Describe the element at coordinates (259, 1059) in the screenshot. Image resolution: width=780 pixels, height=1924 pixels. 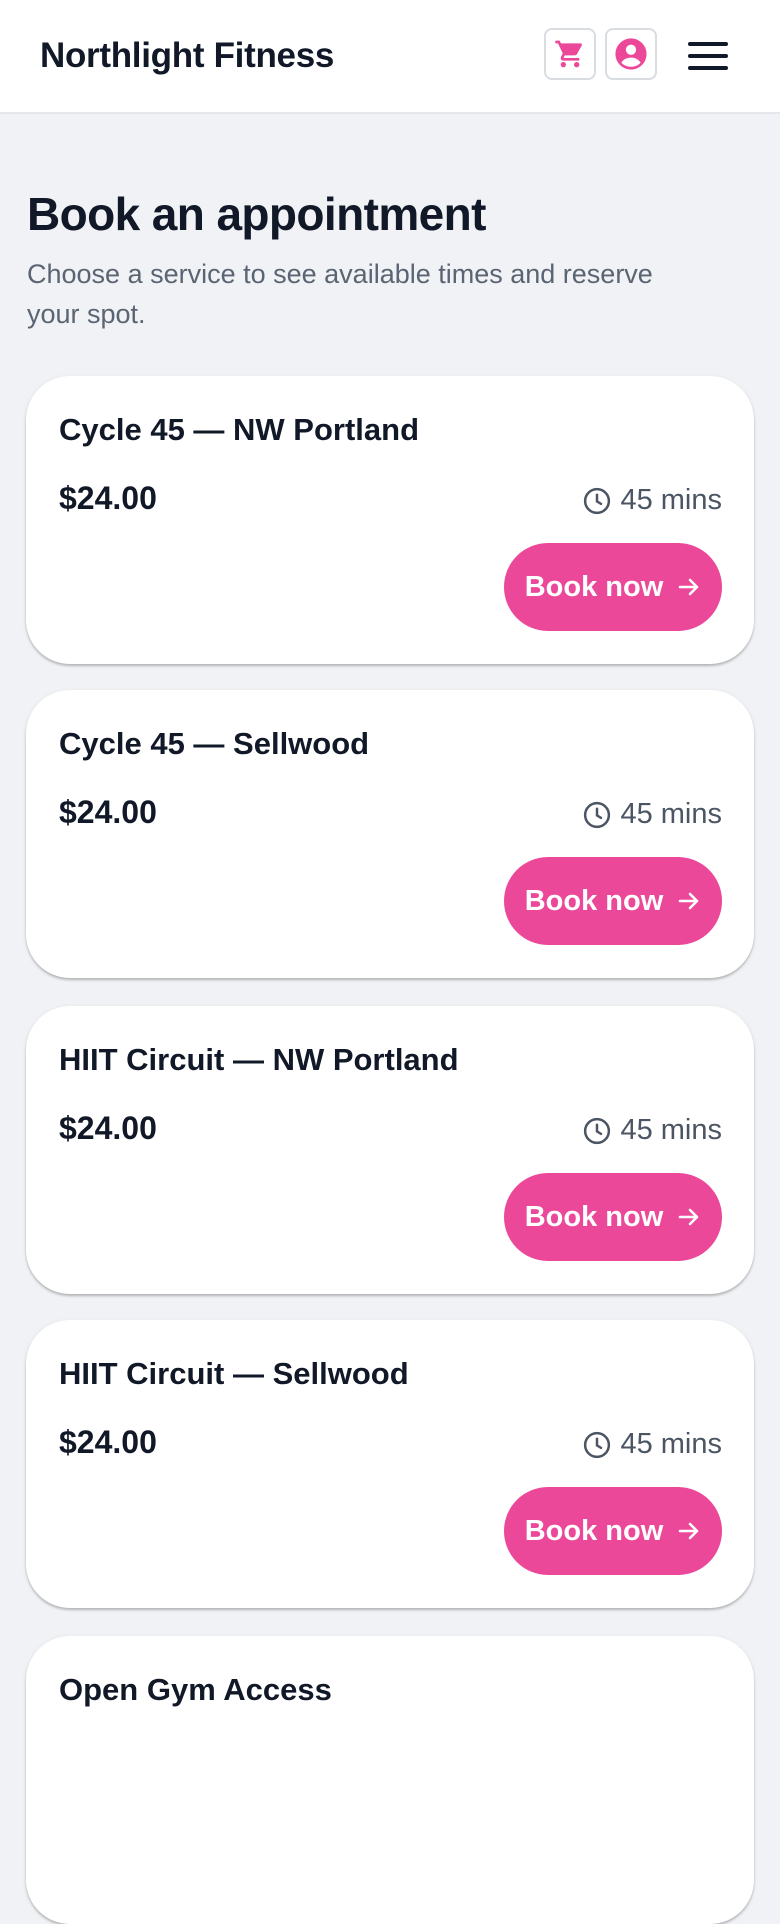
I see `service-title: HIIT Circuit — NW Portland` at that location.